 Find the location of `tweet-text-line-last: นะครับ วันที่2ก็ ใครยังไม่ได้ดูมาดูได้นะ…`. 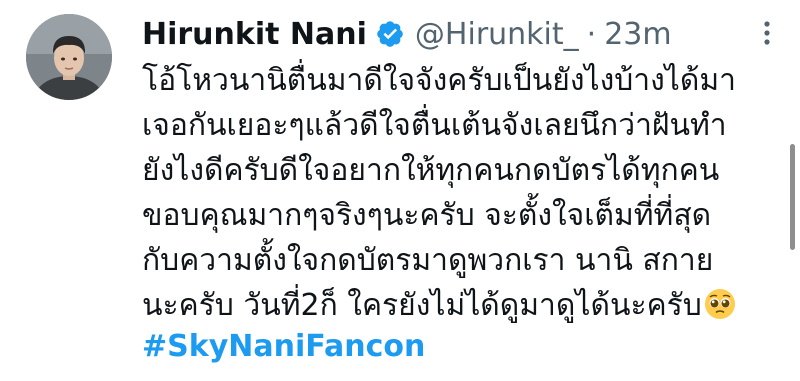

tweet-text-line-last: นะครับ วันที่2ก็ ใครยังไม่ได้ดูมาดูได้นะ… is located at coordinates (462, 305).